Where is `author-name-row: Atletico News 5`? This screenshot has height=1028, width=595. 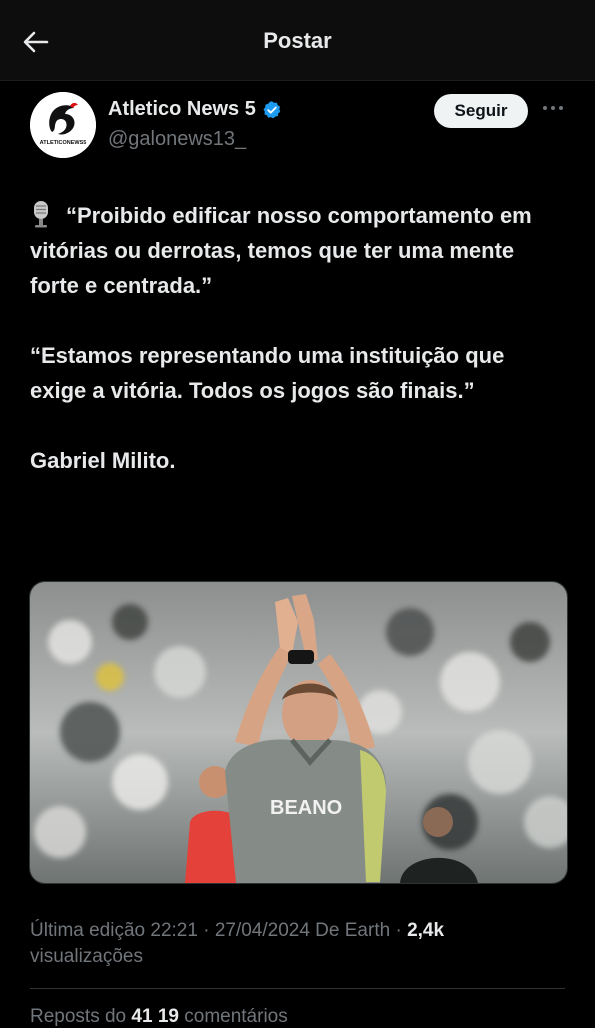 author-name-row: Atletico News 5 is located at coordinates (195, 109).